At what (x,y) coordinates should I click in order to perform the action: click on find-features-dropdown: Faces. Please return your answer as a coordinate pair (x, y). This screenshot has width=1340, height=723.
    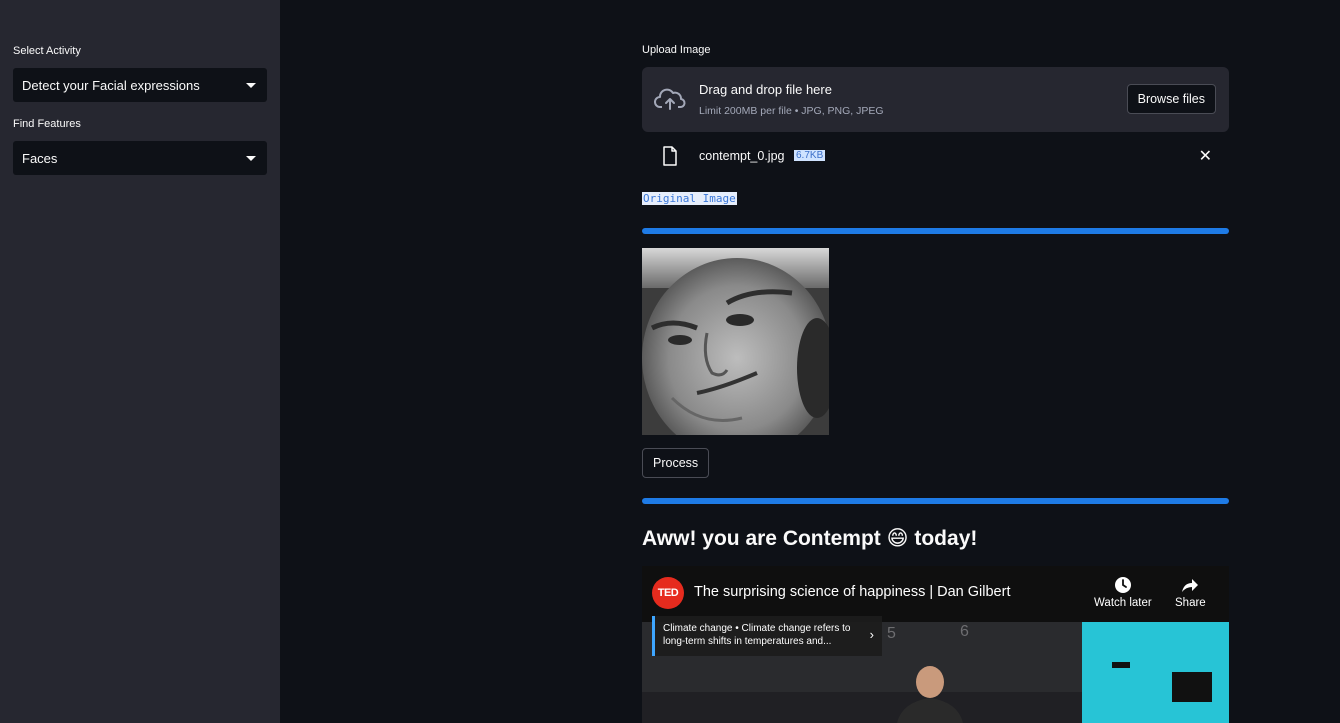
    Looking at the image, I should click on (140, 158).